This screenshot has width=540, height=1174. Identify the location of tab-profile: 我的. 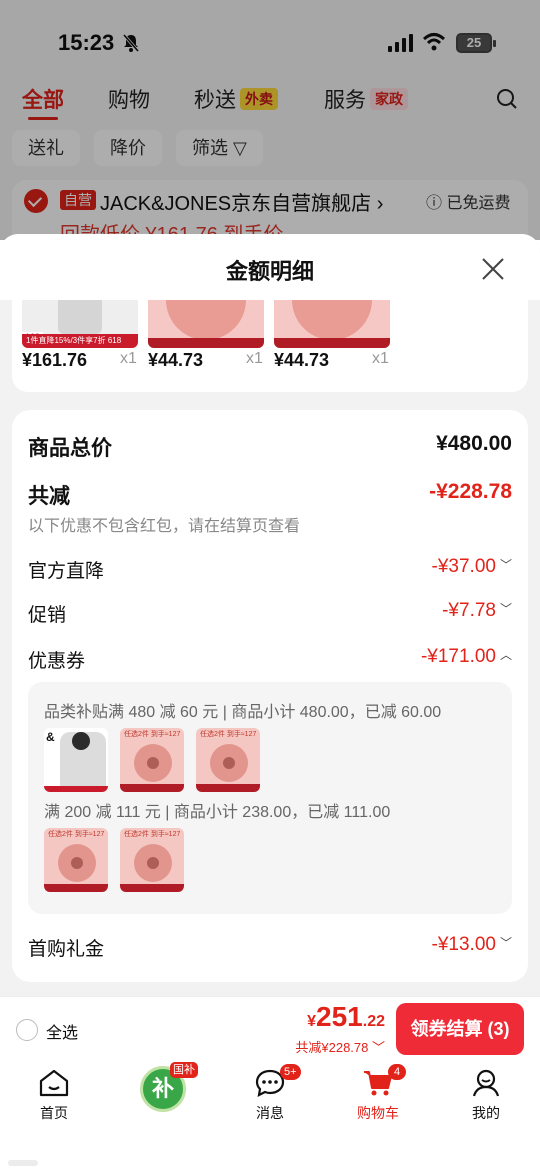
(486, 1095).